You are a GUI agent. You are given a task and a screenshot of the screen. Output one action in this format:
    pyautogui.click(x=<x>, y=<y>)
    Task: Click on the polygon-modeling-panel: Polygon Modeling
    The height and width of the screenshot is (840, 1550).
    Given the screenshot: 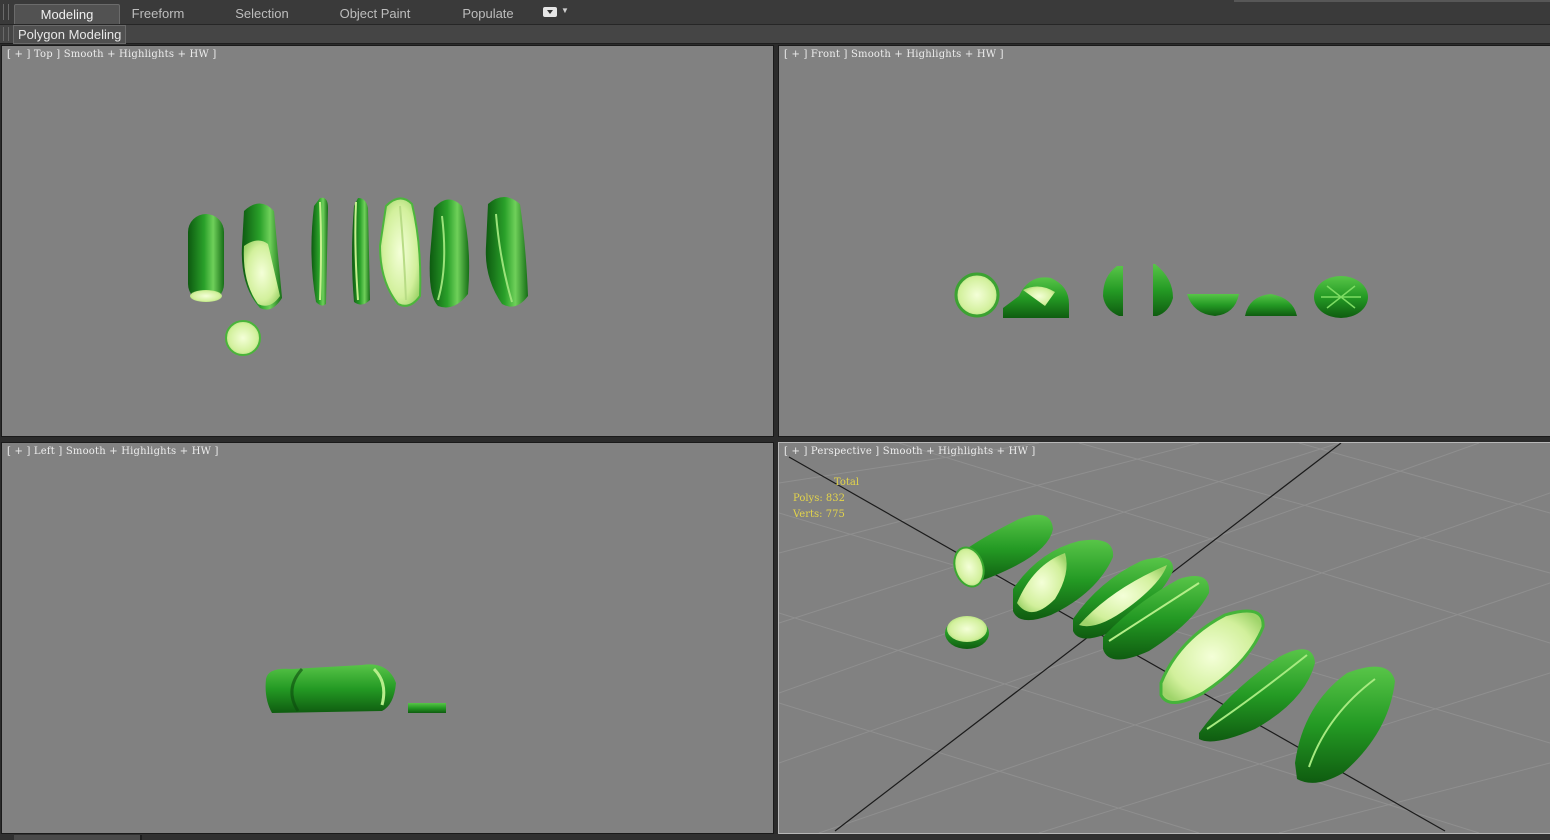 What is the action you would take?
    pyautogui.click(x=70, y=34)
    